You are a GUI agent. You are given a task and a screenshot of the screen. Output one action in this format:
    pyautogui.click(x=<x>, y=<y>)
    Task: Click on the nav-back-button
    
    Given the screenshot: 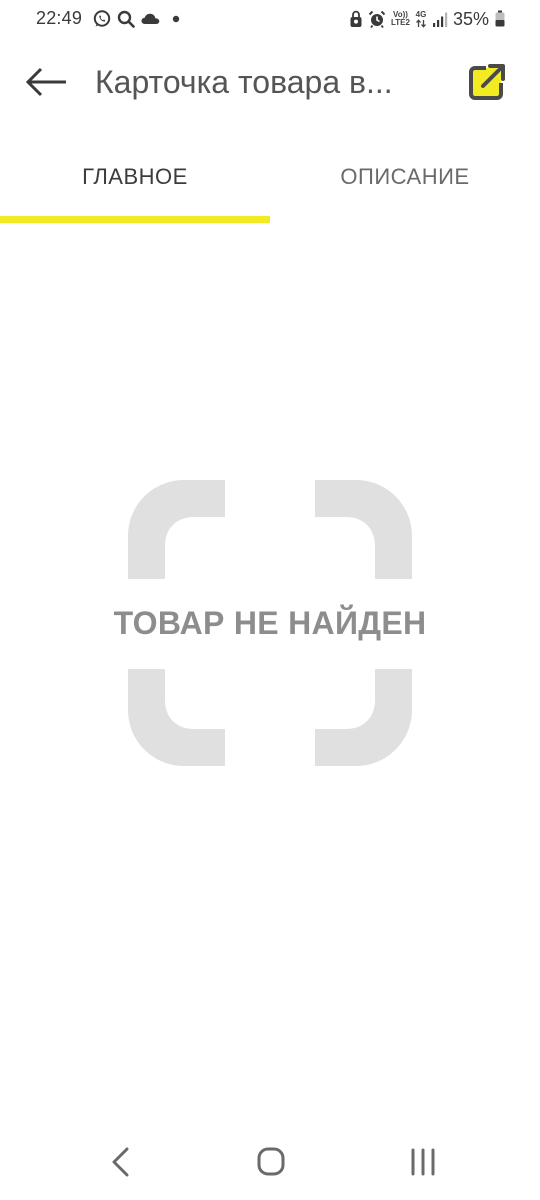 What is the action you would take?
    pyautogui.click(x=121, y=1162)
    